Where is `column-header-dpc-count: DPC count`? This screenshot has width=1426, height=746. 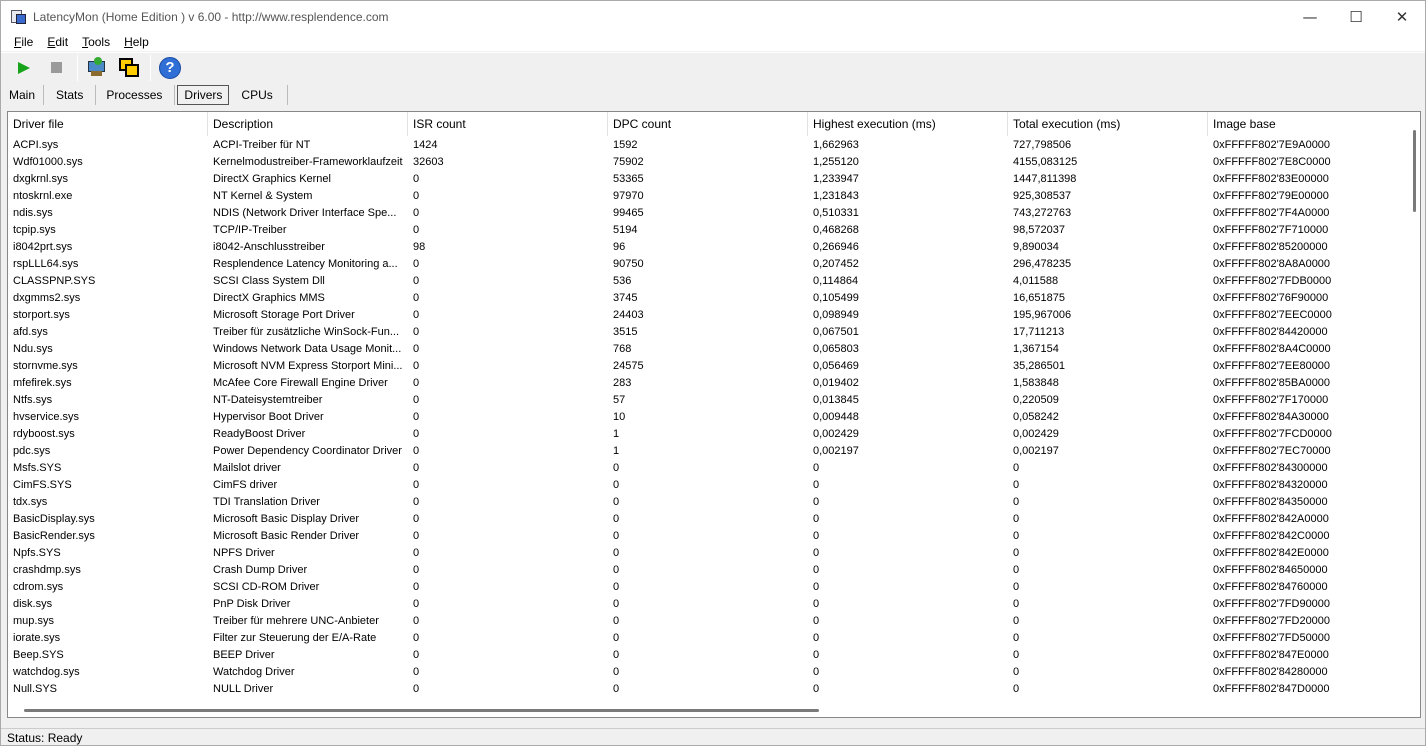 column-header-dpc-count: DPC count is located at coordinates (708, 124).